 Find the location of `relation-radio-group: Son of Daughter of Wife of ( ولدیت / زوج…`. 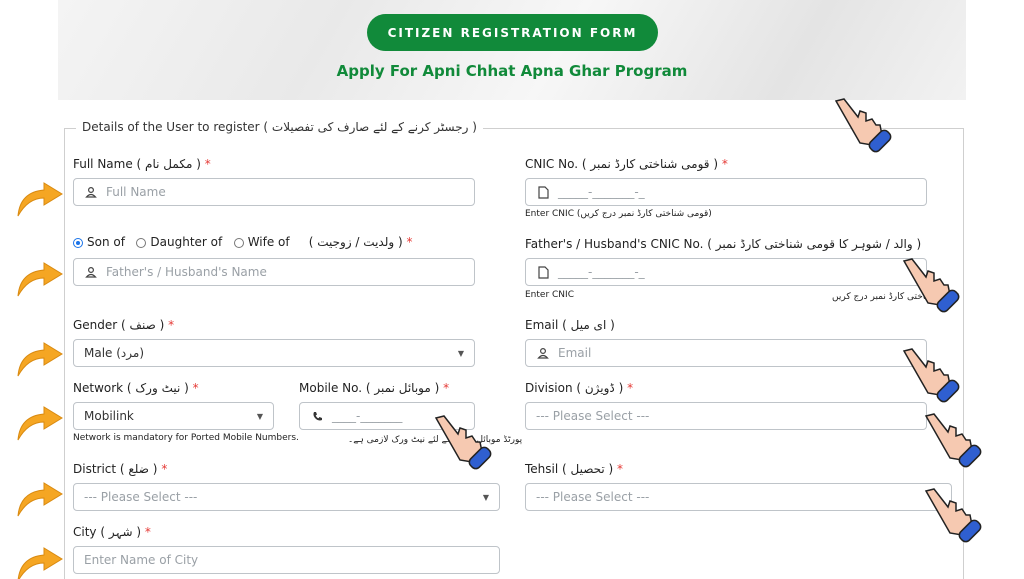

relation-radio-group: Son of Daughter of Wife of ( ولدیت / زوج… is located at coordinates (243, 242).